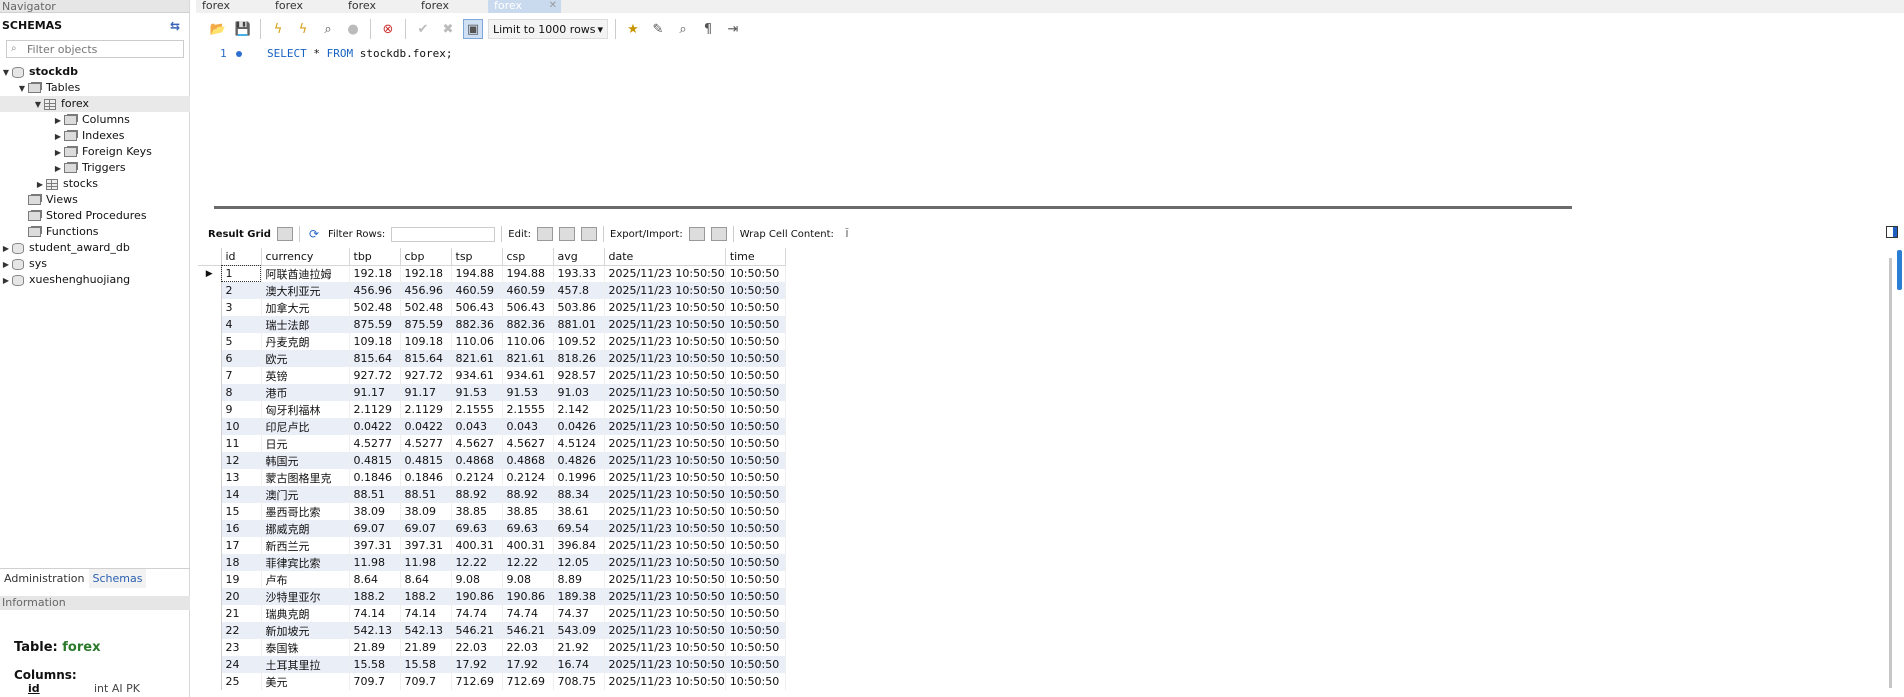 The height and width of the screenshot is (697, 1904). What do you see at coordinates (755, 273) in the screenshot?
I see `cell-time: 10:50:50` at bounding box center [755, 273].